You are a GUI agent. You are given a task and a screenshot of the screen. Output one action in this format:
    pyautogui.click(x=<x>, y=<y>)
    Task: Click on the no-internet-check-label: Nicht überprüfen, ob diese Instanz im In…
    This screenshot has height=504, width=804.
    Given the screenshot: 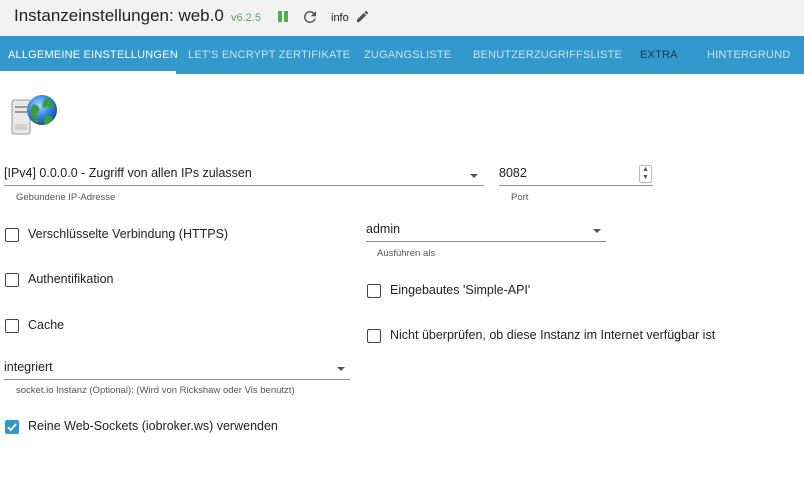 What is the action you would take?
    pyautogui.click(x=553, y=335)
    